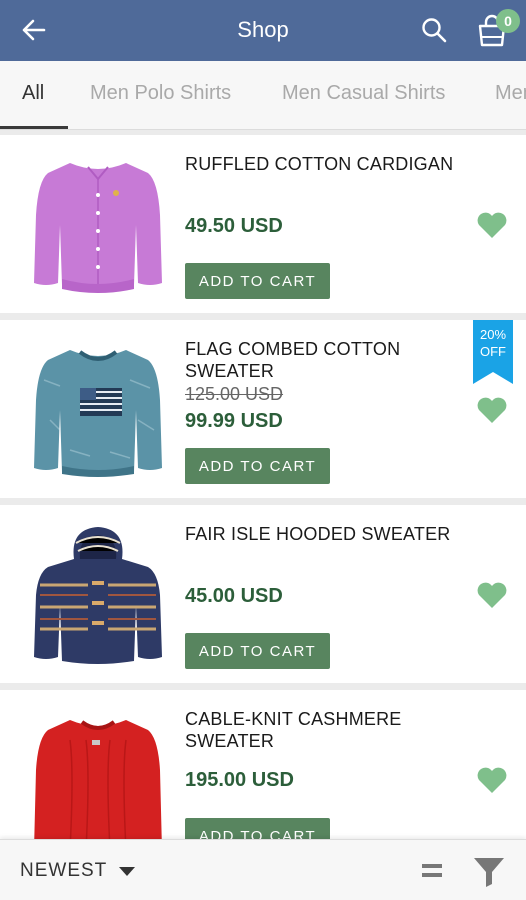  I want to click on product-name: FAIR ISLE HOODED SWEATER, so click(325, 534).